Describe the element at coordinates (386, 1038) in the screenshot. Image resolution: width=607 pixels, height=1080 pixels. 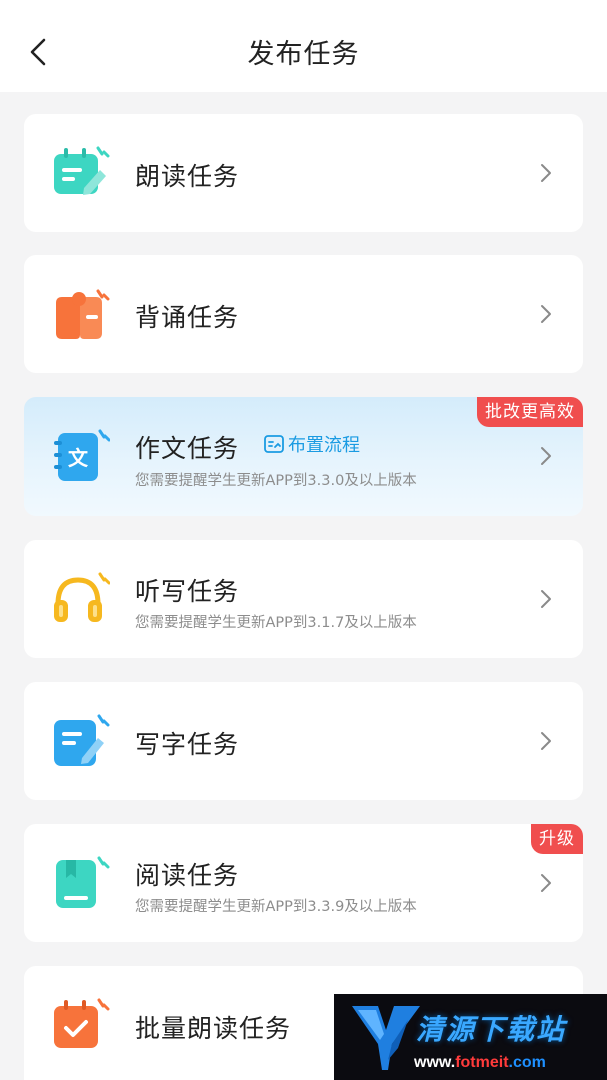
I see `watermark-logo-icon` at that location.